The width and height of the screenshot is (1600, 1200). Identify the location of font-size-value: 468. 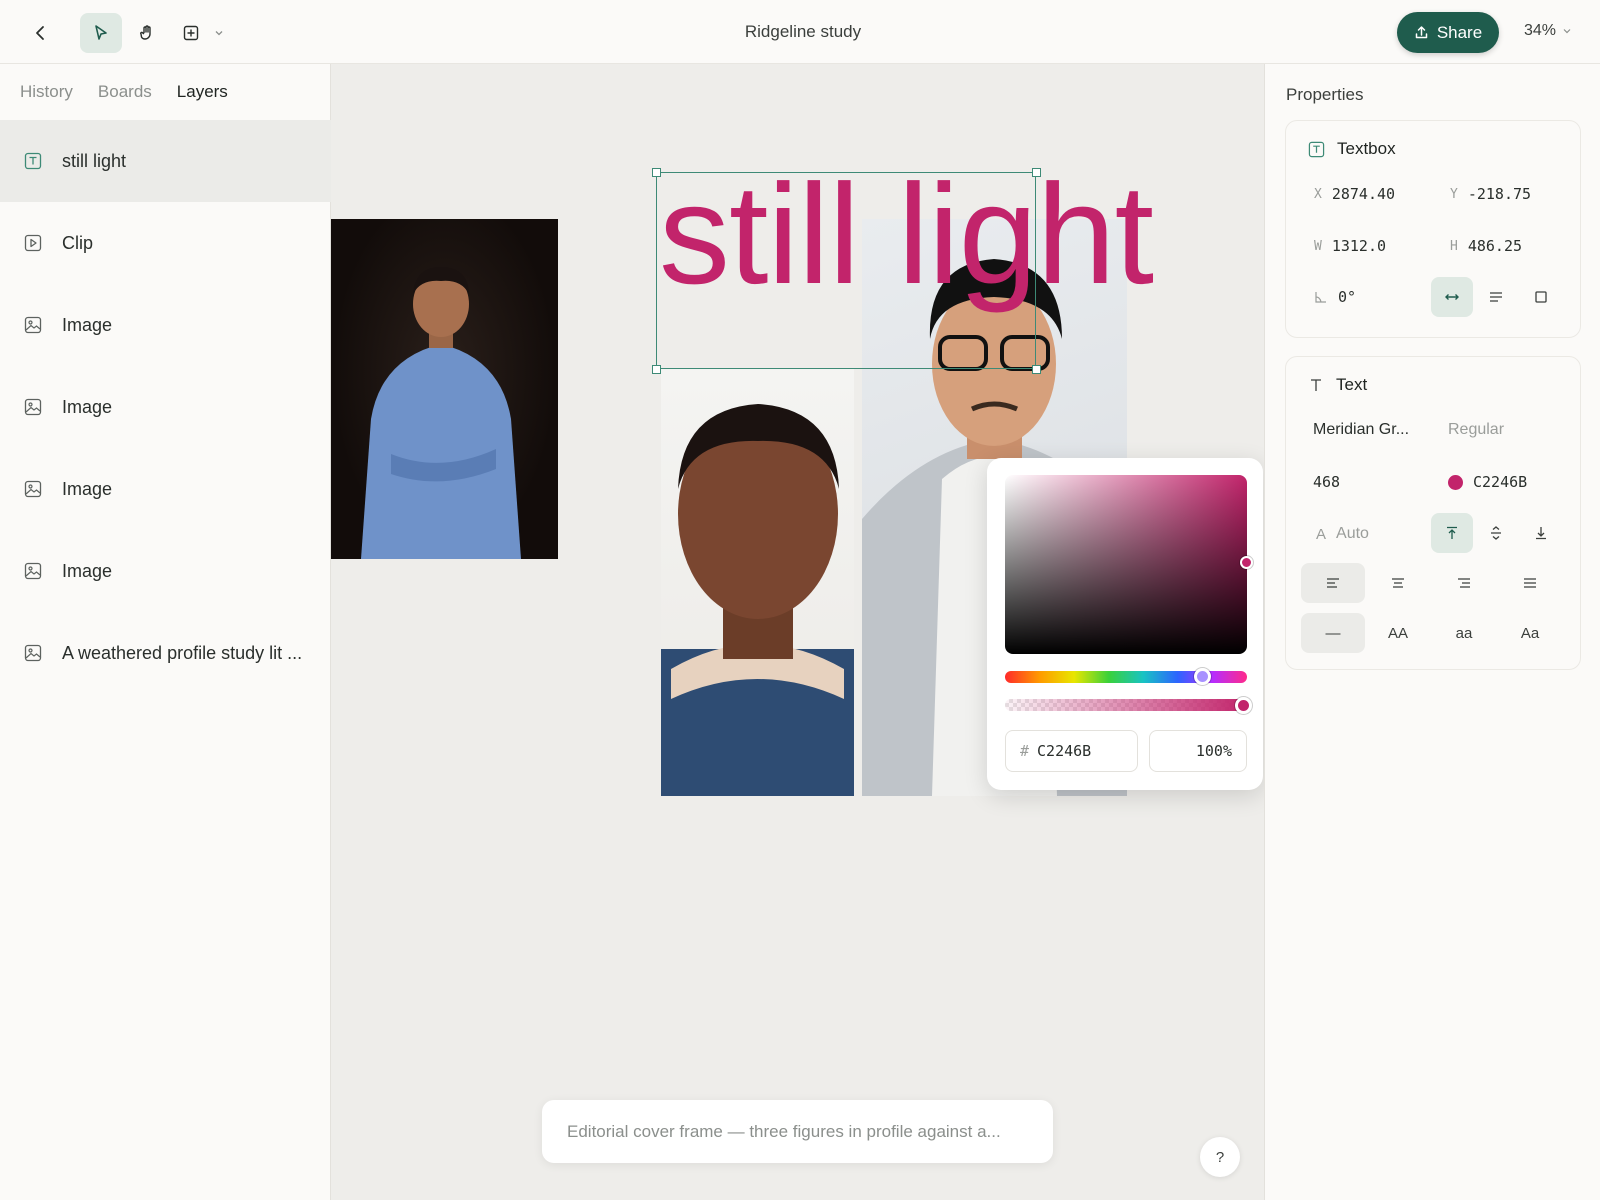
(1327, 482).